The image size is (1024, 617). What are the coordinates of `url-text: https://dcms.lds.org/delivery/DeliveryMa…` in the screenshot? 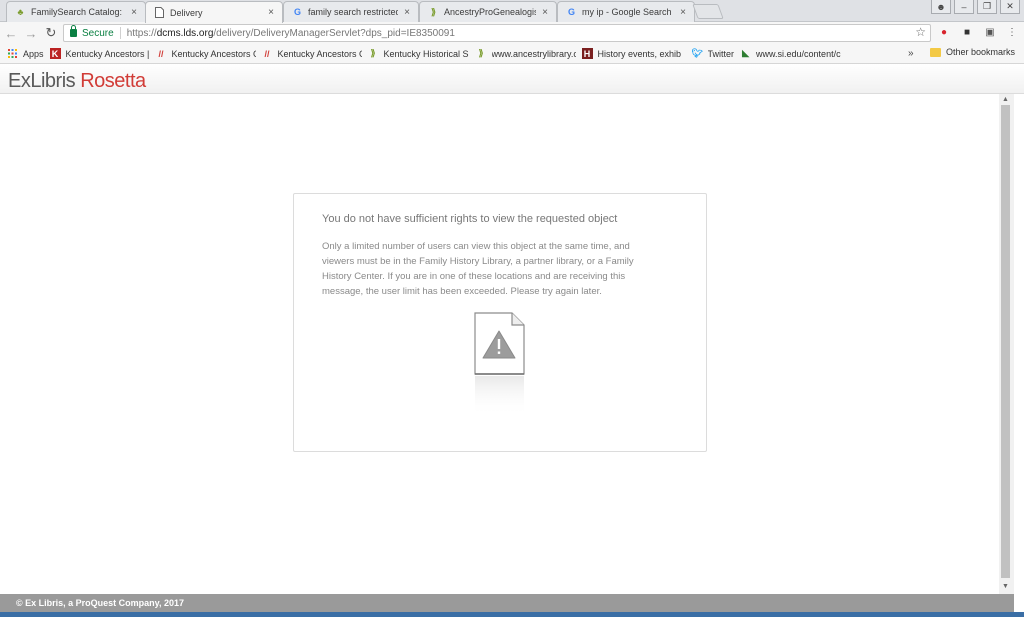 It's located at (288, 33).